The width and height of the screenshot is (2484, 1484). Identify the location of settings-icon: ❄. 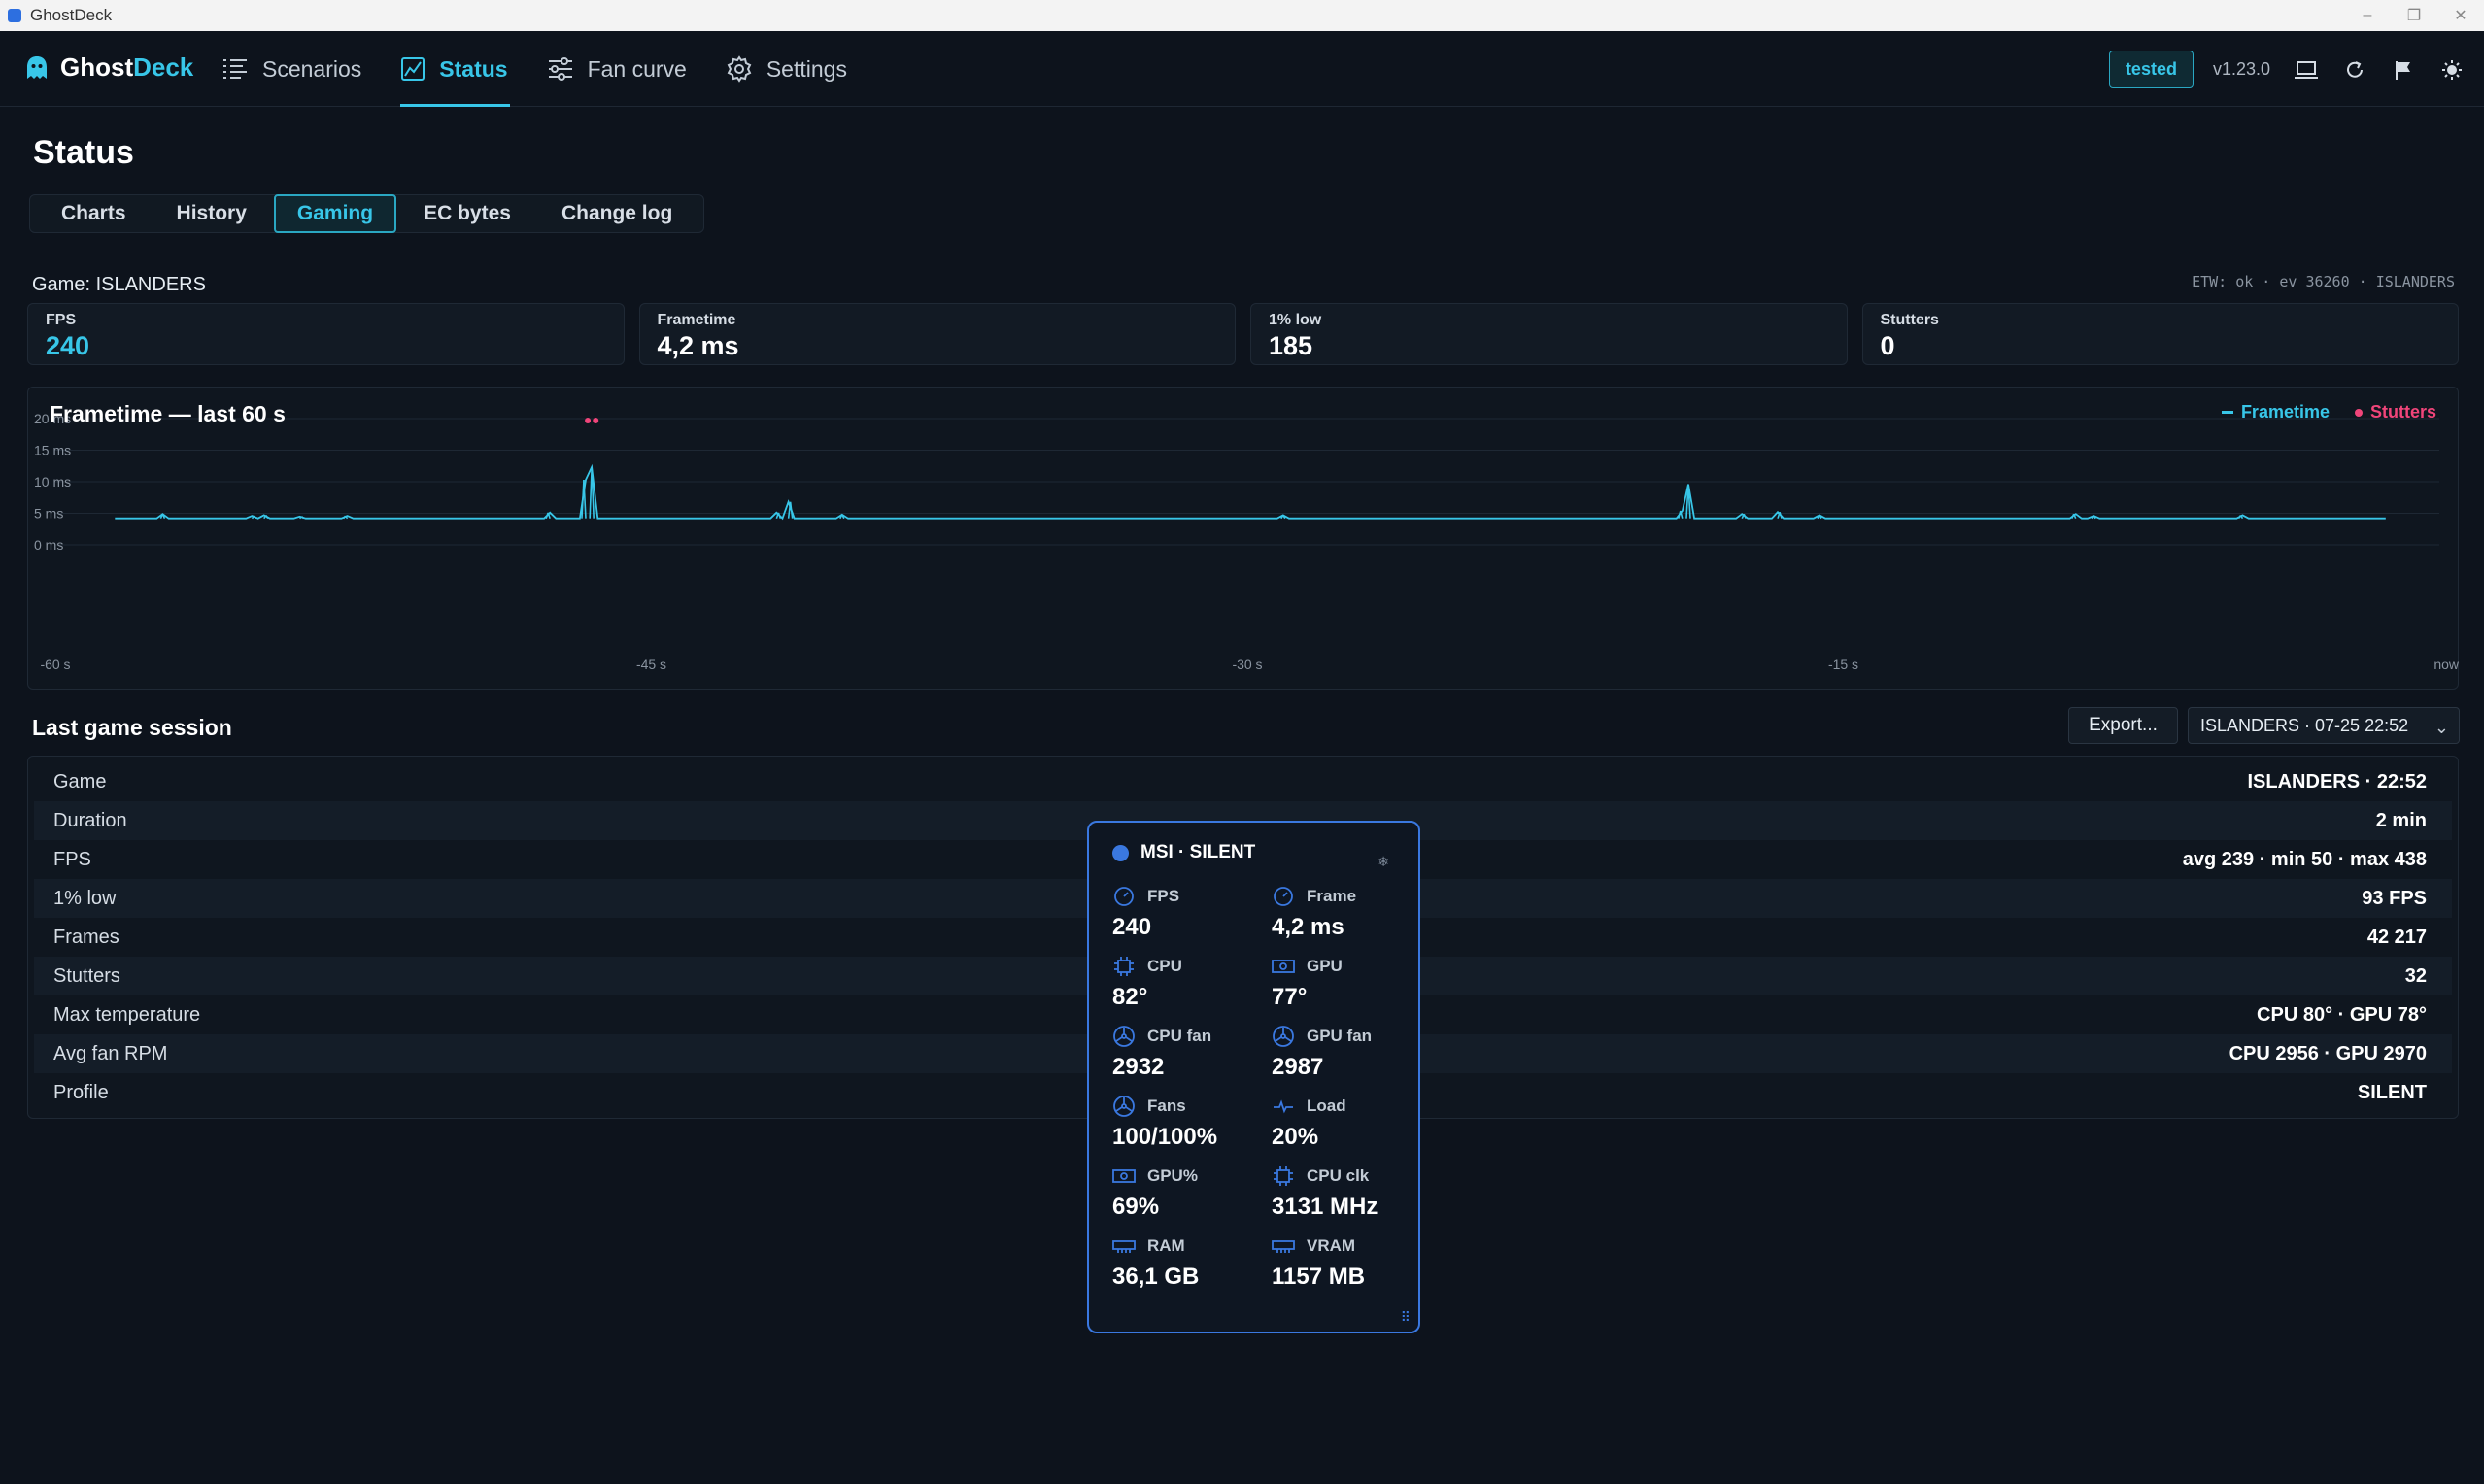
(1383, 862).